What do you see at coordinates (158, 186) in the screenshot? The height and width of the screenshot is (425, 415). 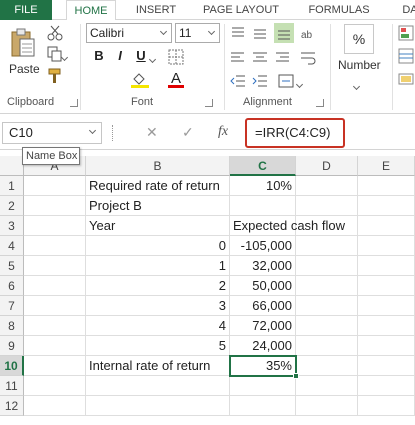 I see `cell-b1: Required rate of return` at bounding box center [158, 186].